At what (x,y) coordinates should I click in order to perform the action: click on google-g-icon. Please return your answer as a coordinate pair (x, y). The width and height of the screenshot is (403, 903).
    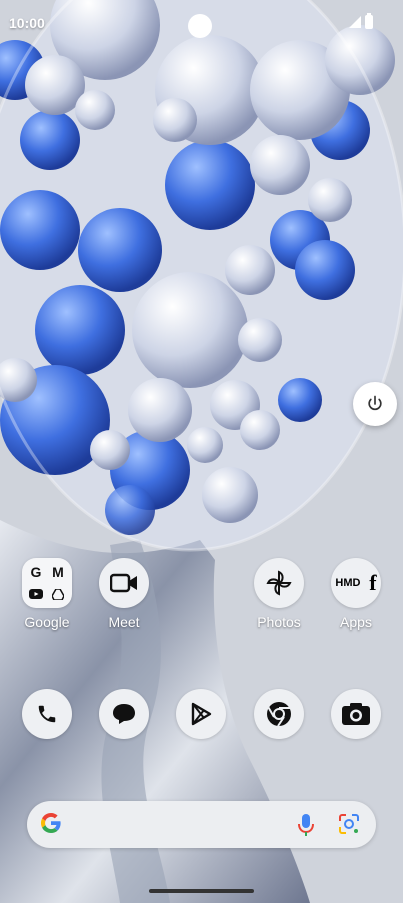
    Looking at the image, I should click on (51, 823).